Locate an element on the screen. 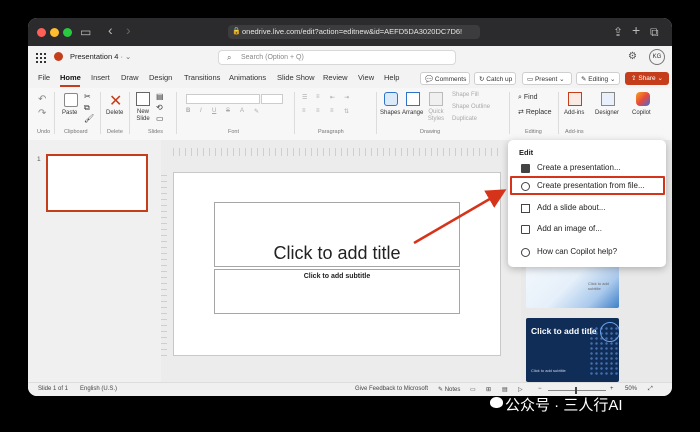  watermark: 公众号 · 三人行AI is located at coordinates (564, 405).